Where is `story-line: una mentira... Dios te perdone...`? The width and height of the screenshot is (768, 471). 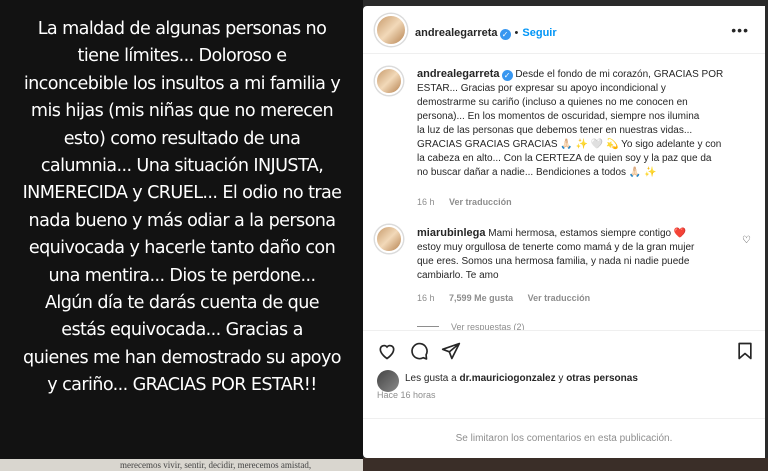
story-line: una mentira... Dios te perdone... is located at coordinates (182, 275).